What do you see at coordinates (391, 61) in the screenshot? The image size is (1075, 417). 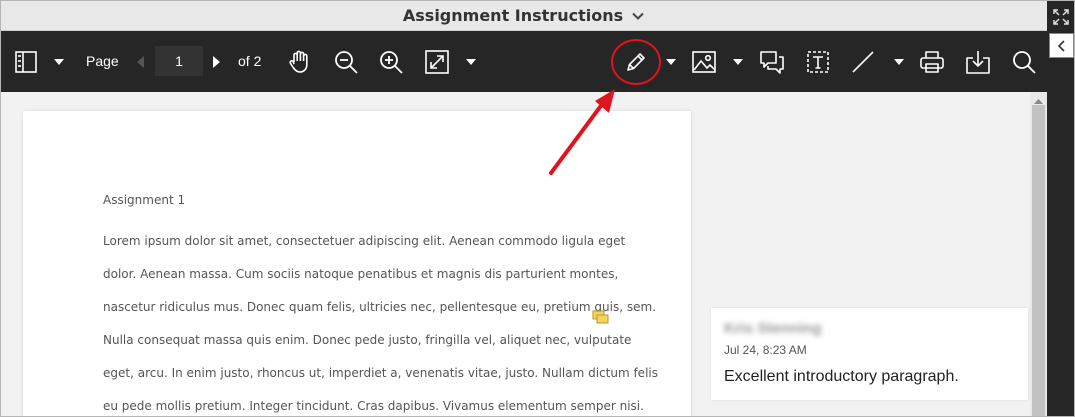 I see `zoom-in-icon` at bounding box center [391, 61].